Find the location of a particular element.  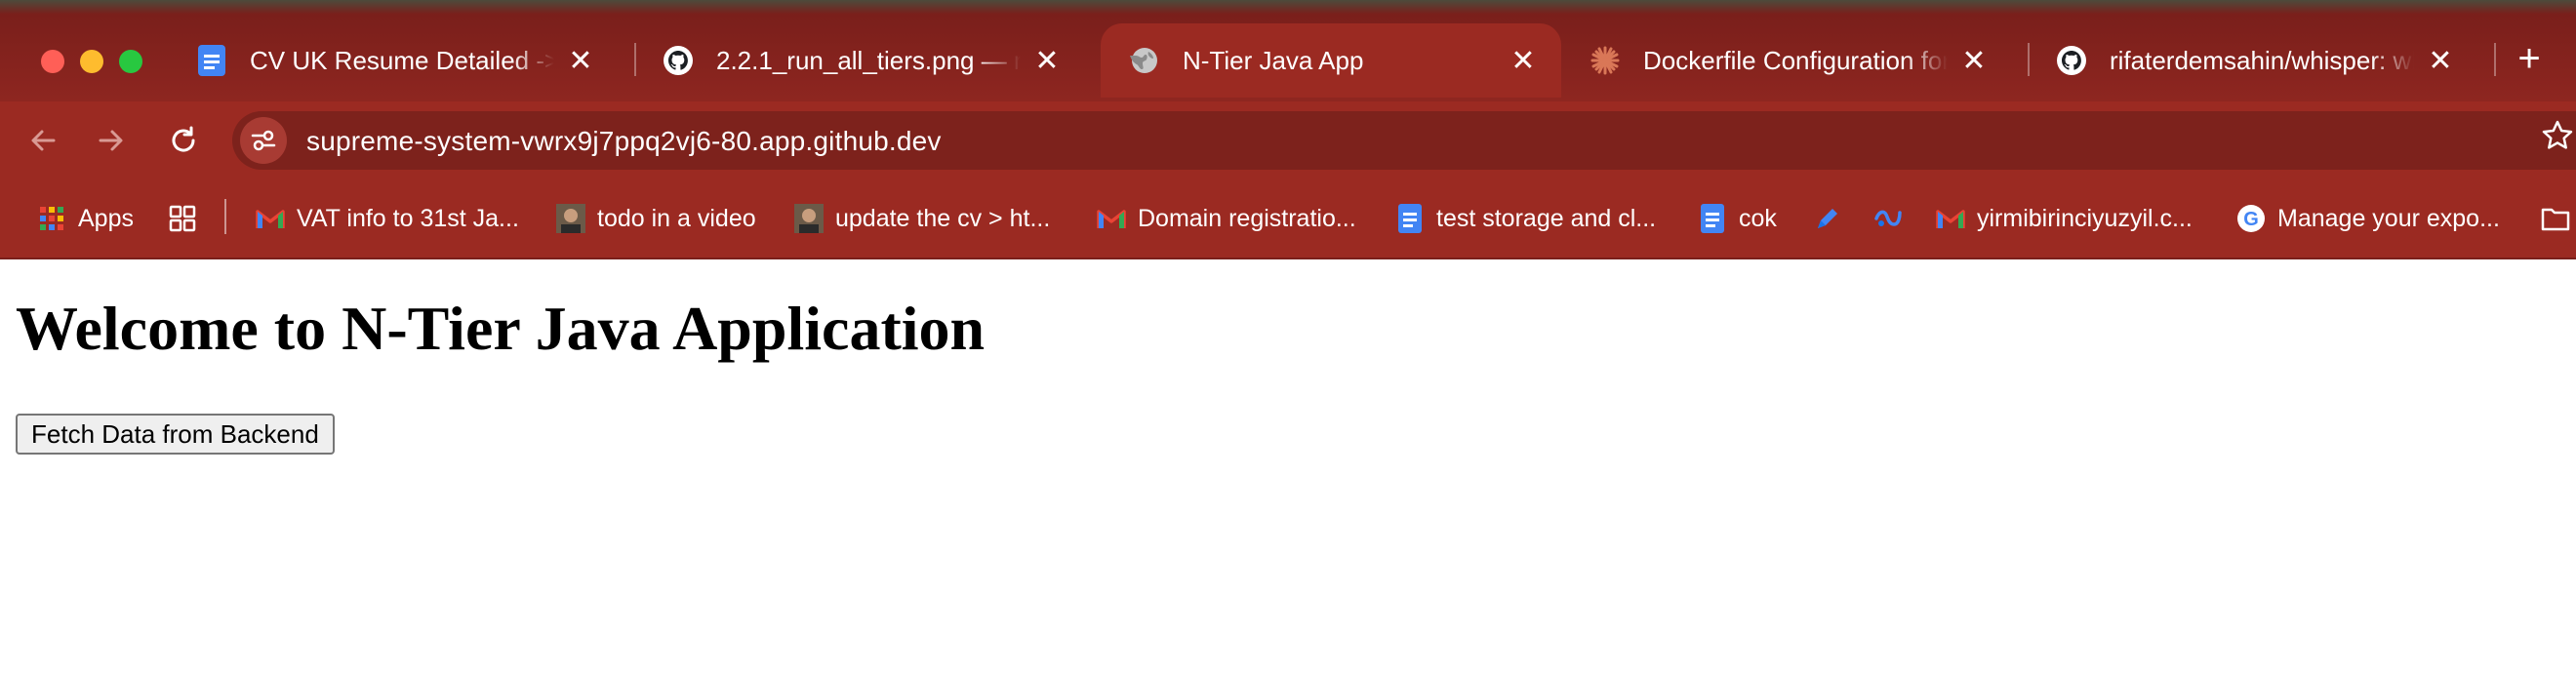

tab-groups-button is located at coordinates (188, 218).